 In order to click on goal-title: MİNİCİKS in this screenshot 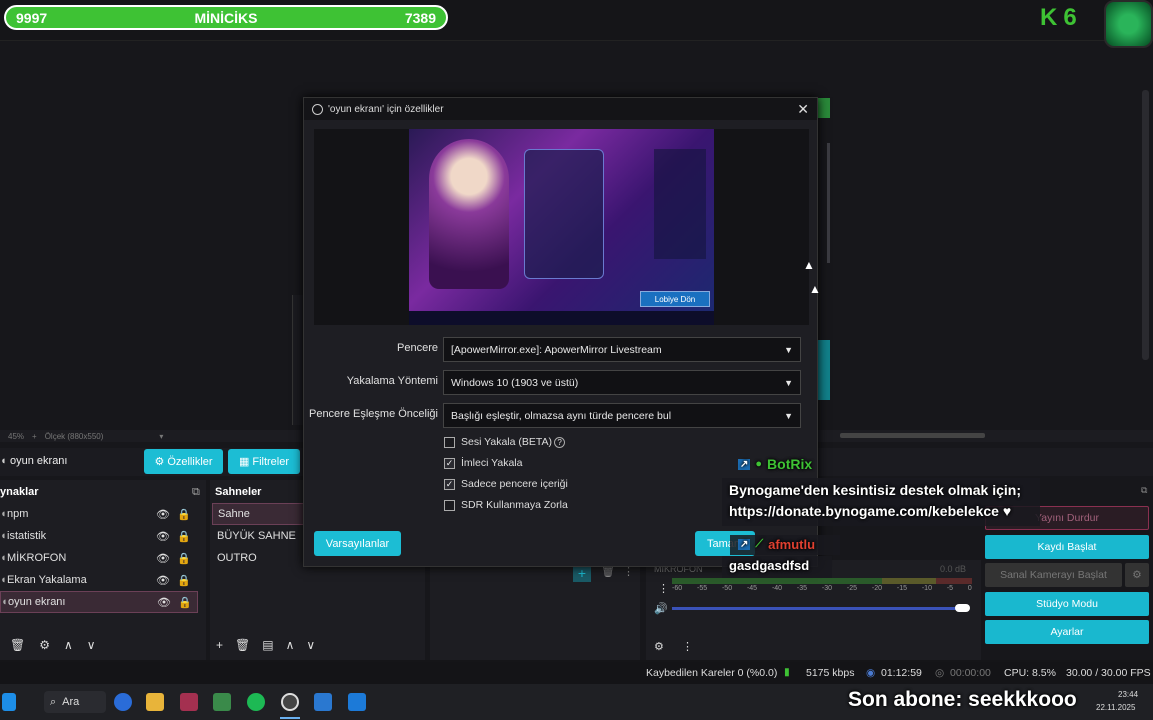, I will do `click(226, 17)`.